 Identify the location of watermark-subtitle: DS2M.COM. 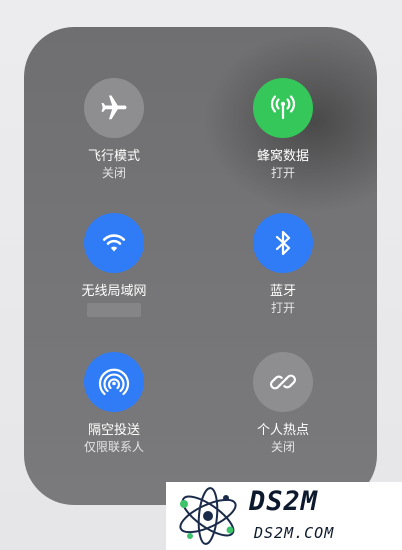
(294, 533).